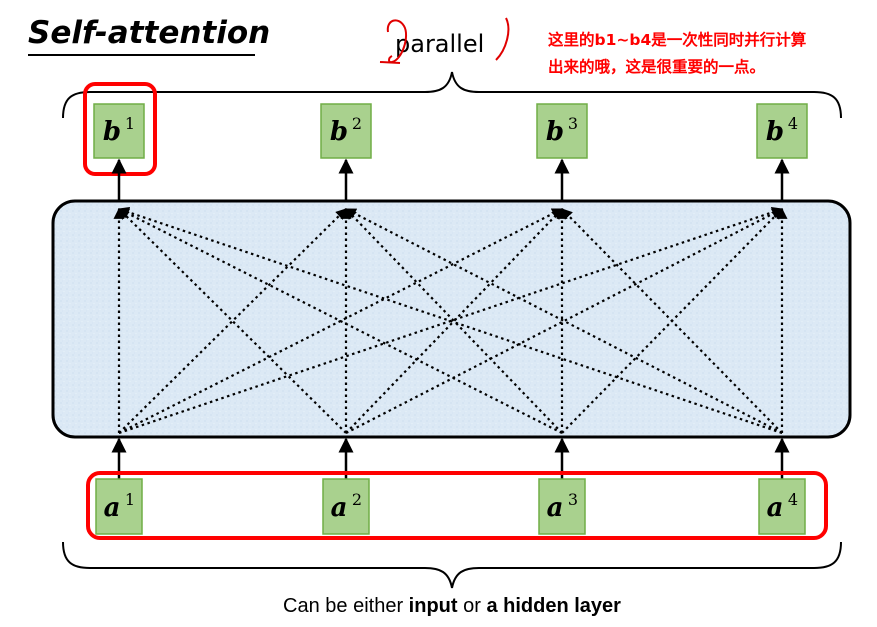  Describe the element at coordinates (502, 39) in the screenshot. I see `red-scribble-right` at that location.